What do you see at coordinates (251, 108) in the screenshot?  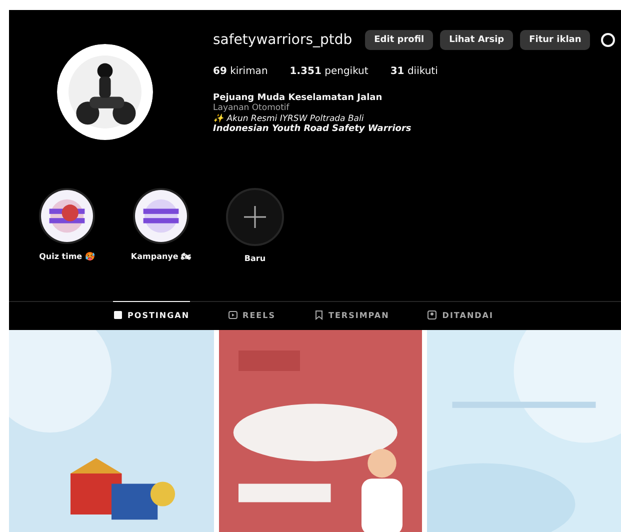 I see `category-text: Layanan Otomotif` at bounding box center [251, 108].